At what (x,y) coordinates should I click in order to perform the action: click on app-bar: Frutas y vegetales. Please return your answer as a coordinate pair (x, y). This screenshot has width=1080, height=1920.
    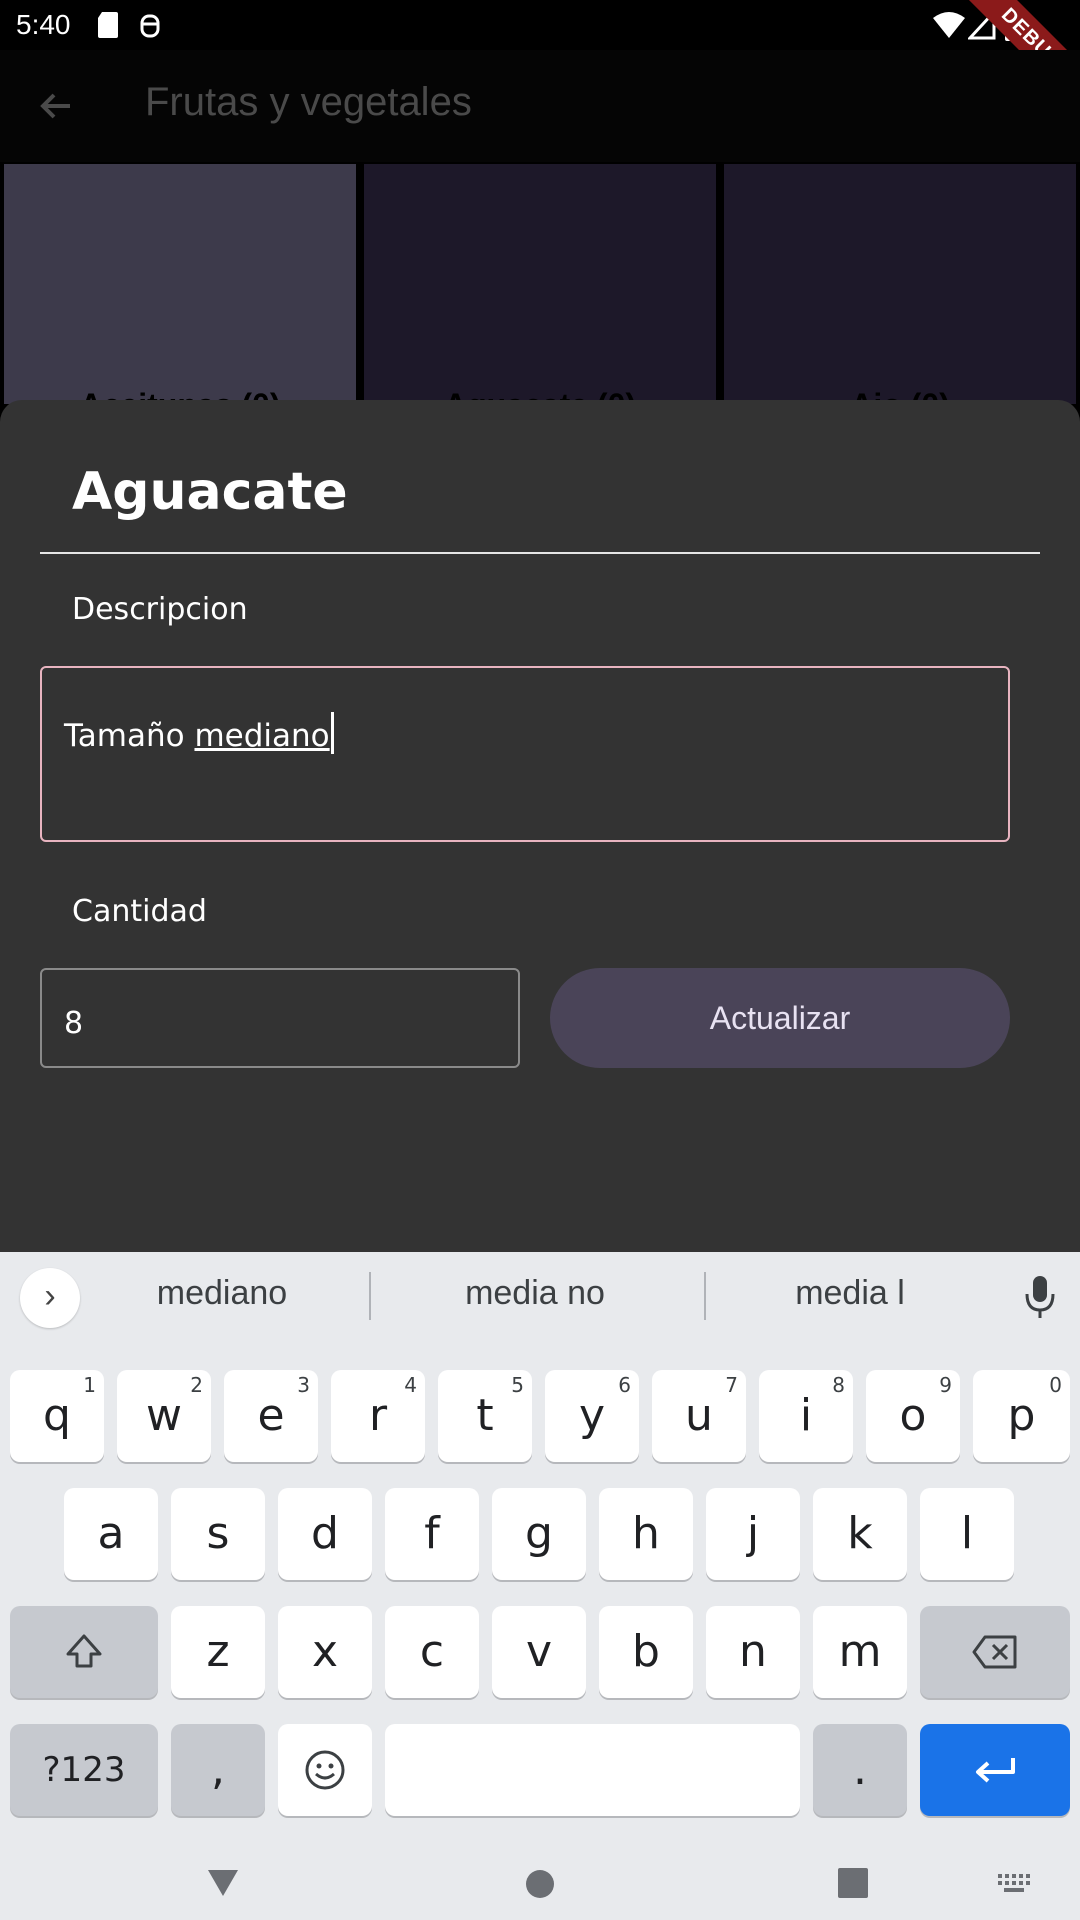
    Looking at the image, I should click on (540, 106).